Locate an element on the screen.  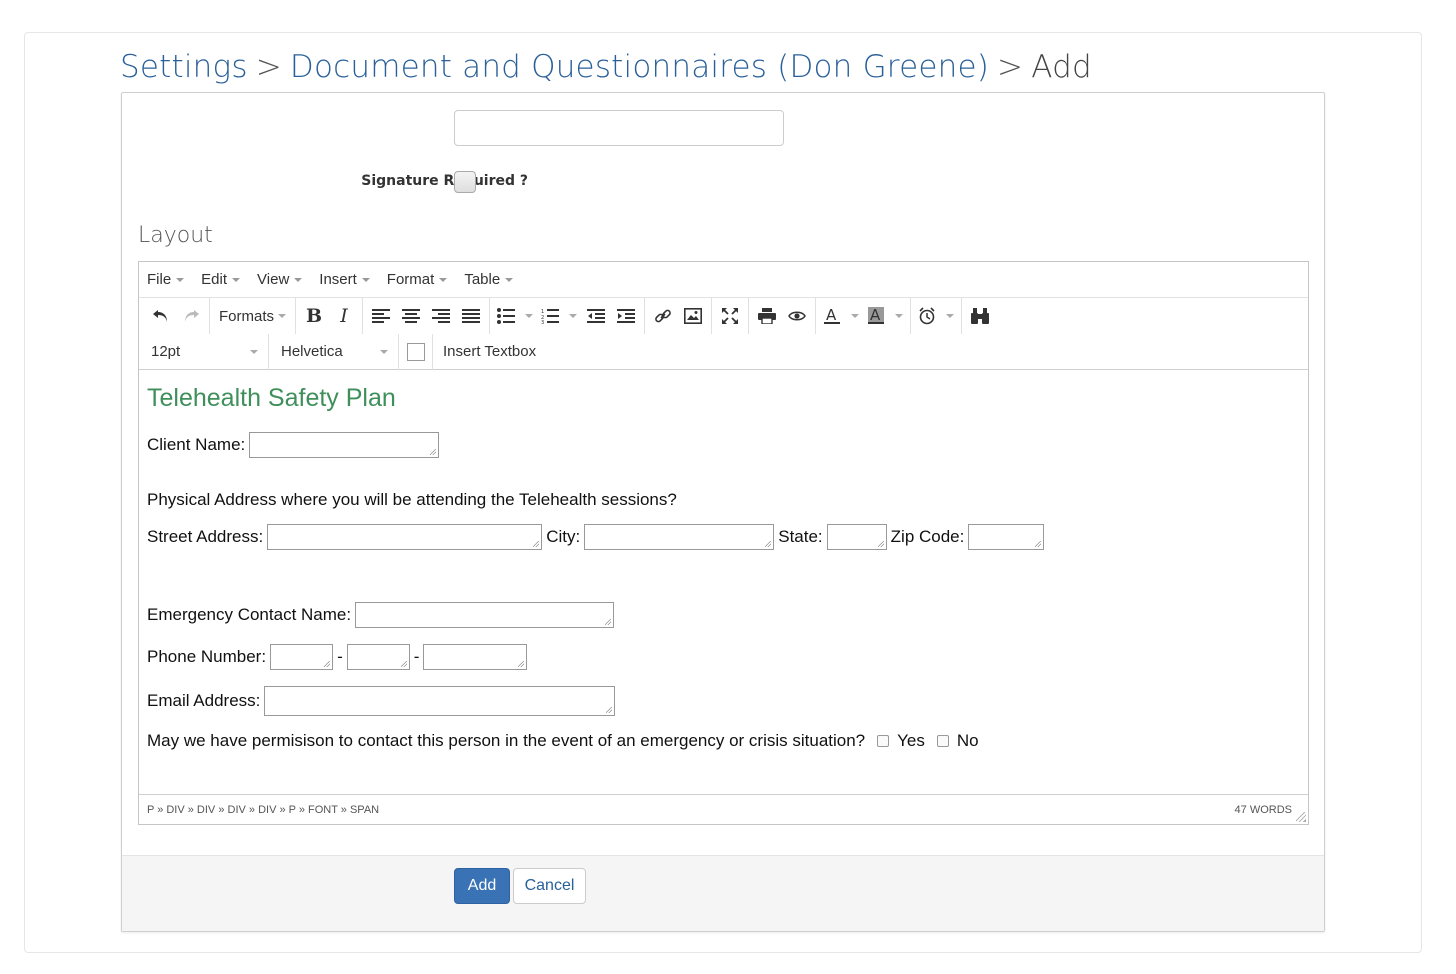
state-label: State: is located at coordinates (800, 536).